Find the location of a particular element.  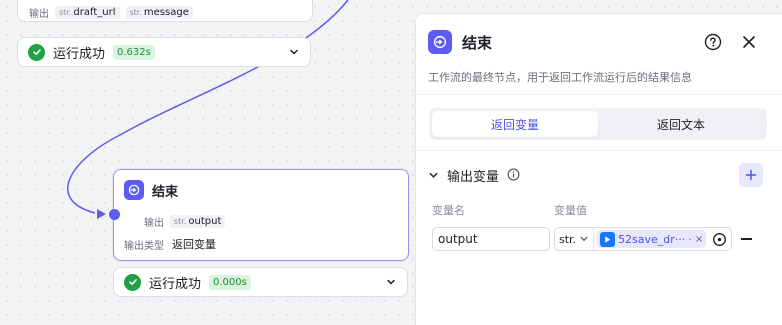

output-name: message is located at coordinates (166, 12).